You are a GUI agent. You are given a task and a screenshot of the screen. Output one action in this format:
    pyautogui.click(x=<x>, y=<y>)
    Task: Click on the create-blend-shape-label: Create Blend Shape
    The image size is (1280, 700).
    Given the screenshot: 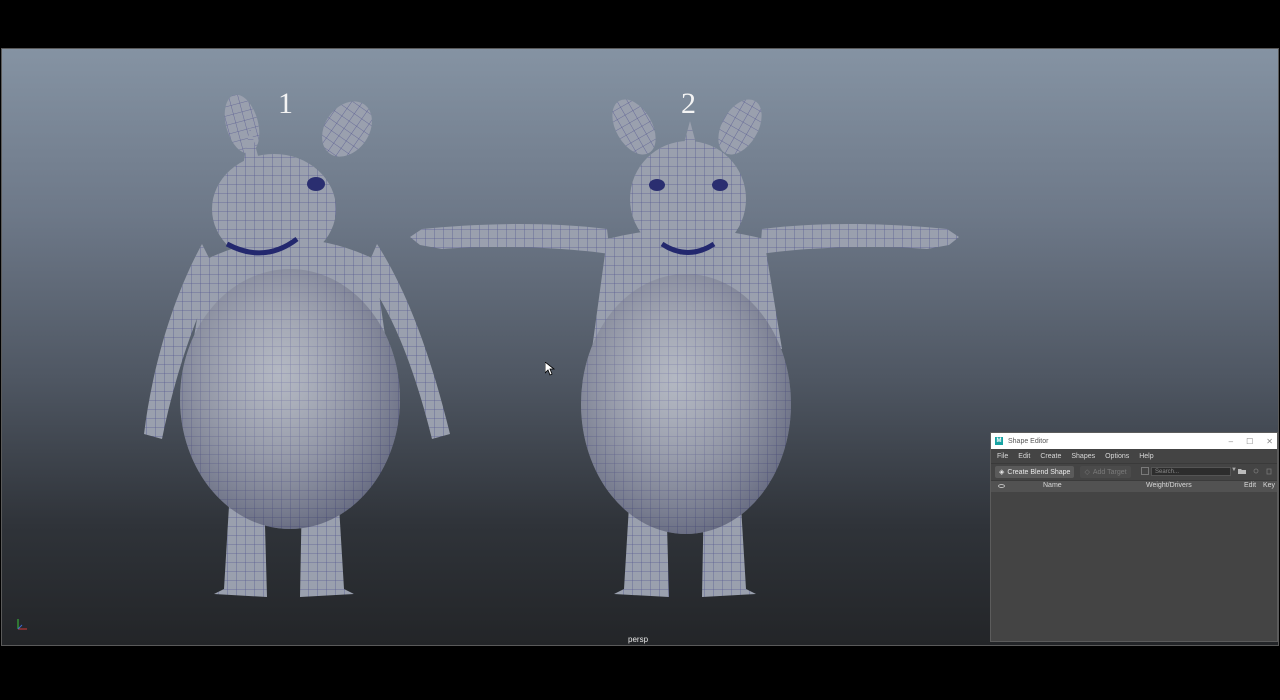 What is the action you would take?
    pyautogui.click(x=1039, y=472)
    